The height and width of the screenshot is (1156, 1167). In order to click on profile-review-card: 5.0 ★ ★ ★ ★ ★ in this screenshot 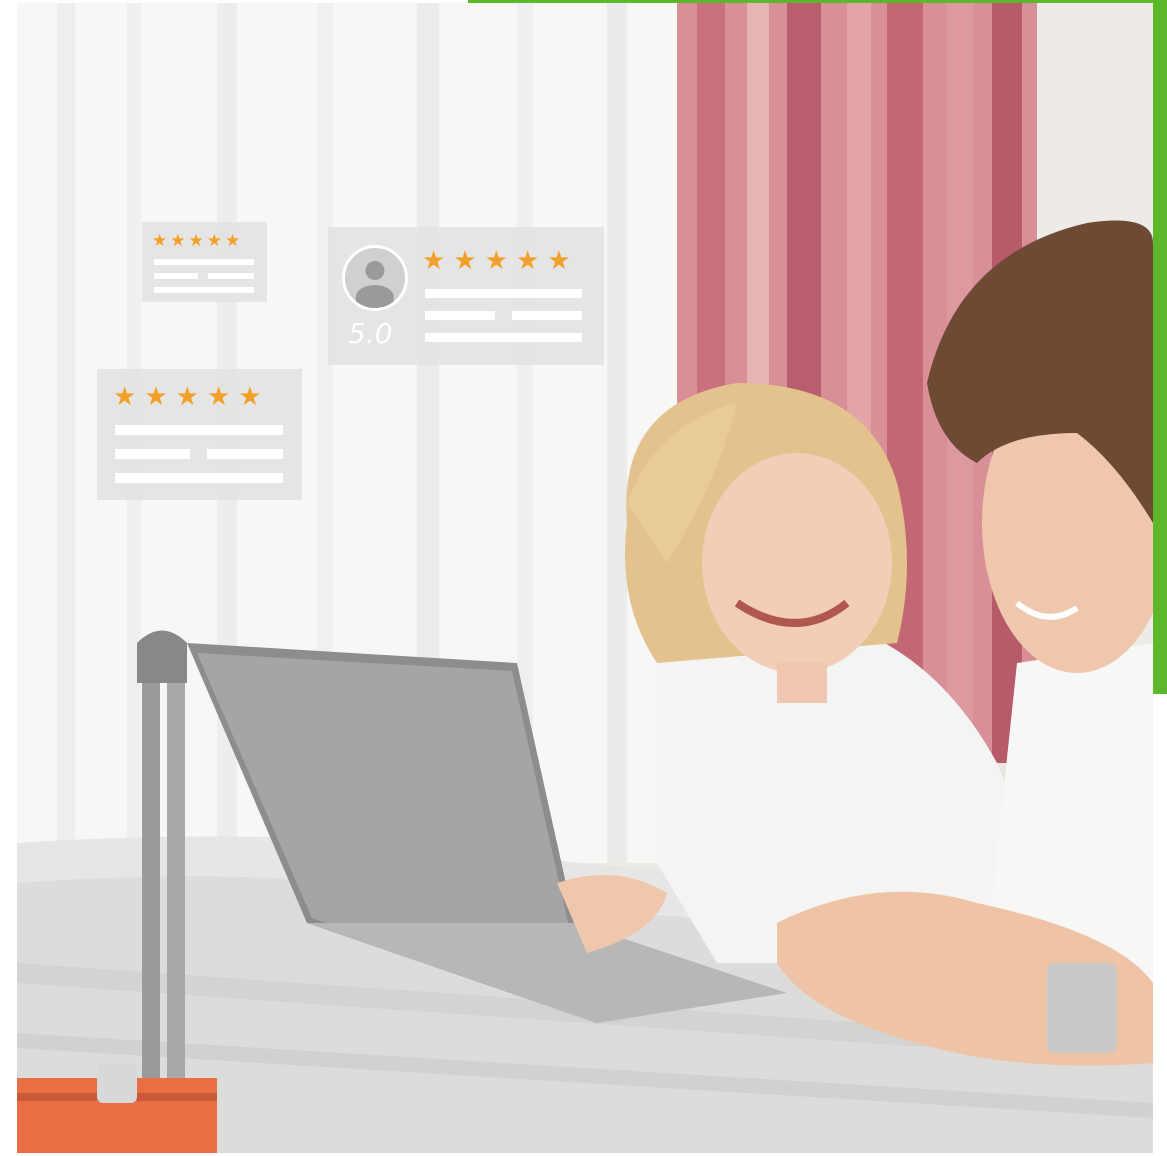, I will do `click(466, 296)`.